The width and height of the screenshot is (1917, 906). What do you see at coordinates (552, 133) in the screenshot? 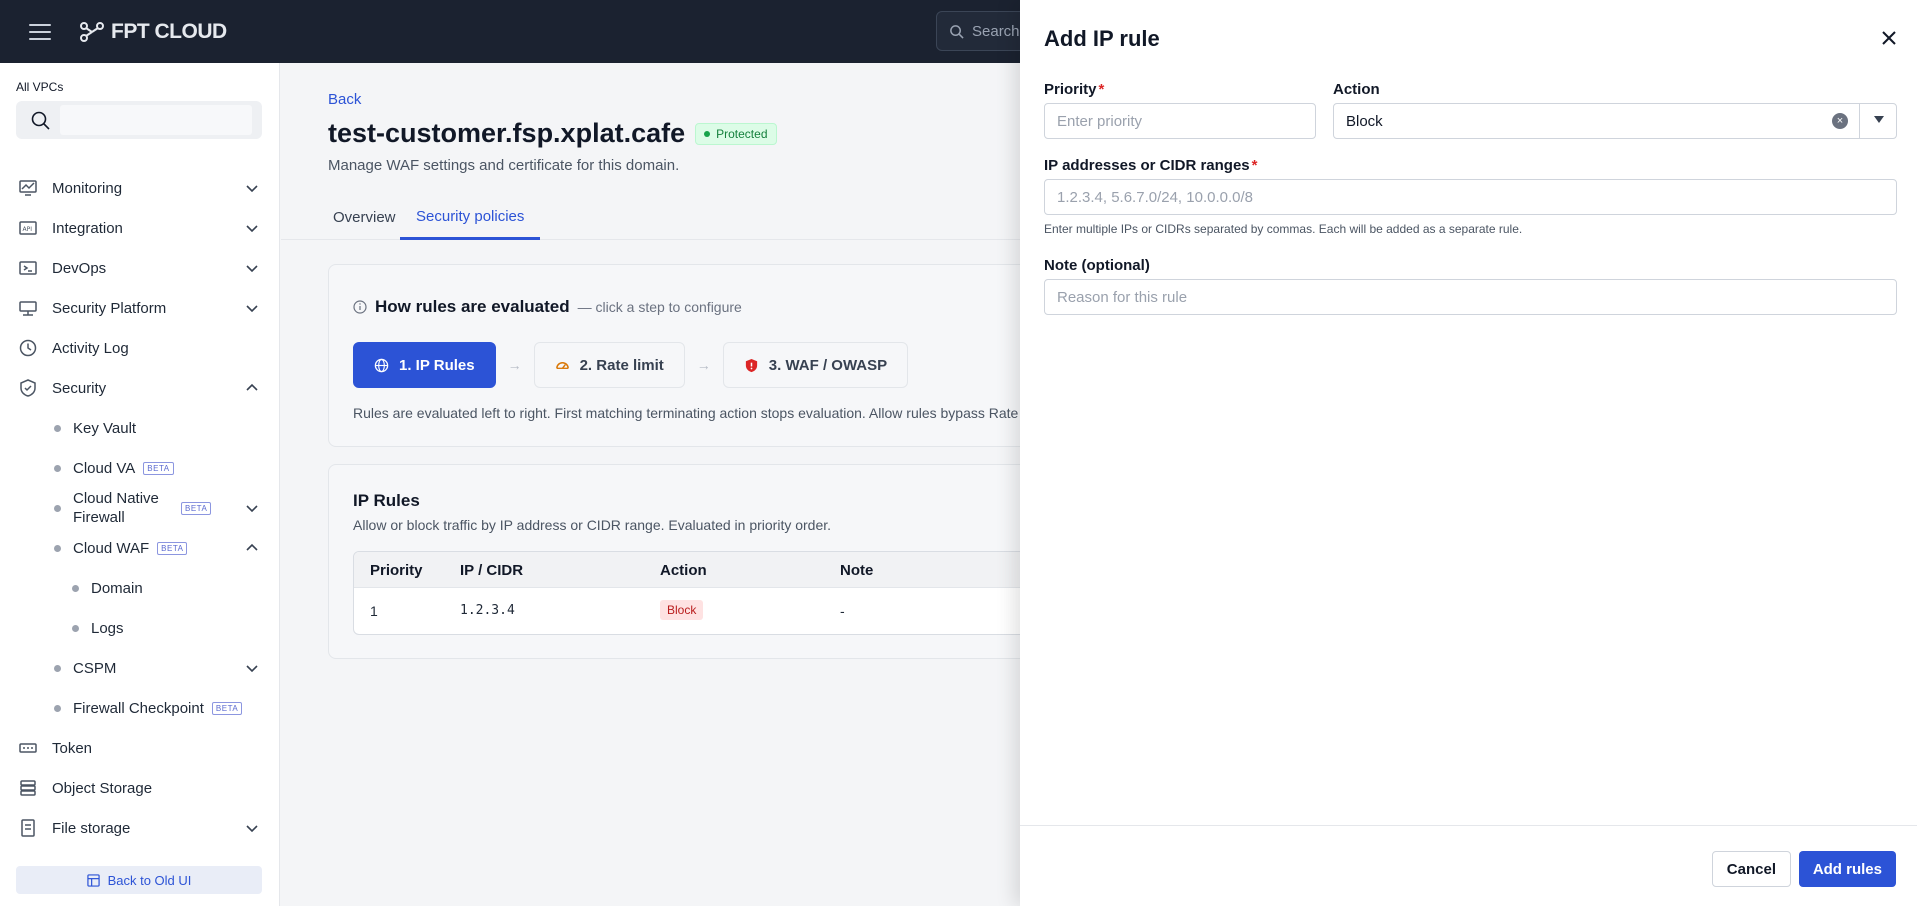
I see `page-title: test-customer.fsp.xplat.cafe Protected` at bounding box center [552, 133].